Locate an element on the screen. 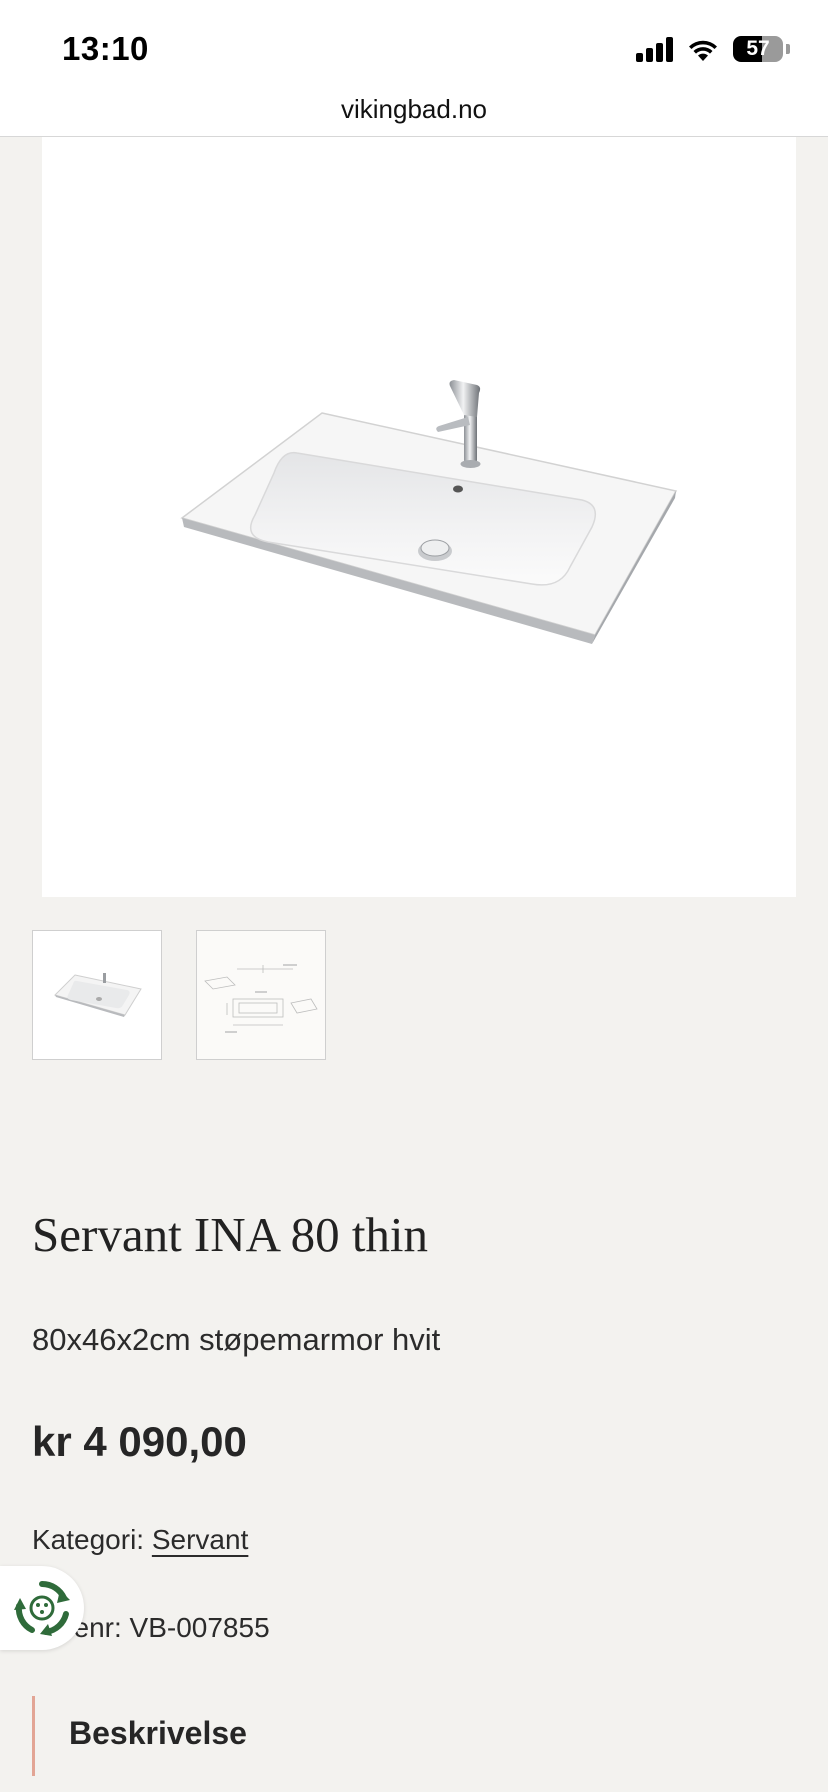 Image resolution: width=828 pixels, height=1792 pixels. recycle-icon is located at coordinates (42, 1608).